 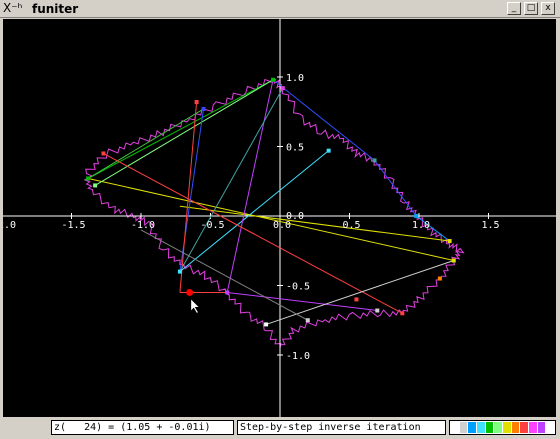 What do you see at coordinates (295, 148) in the screenshot?
I see `y-tick-label: 0.5` at bounding box center [295, 148].